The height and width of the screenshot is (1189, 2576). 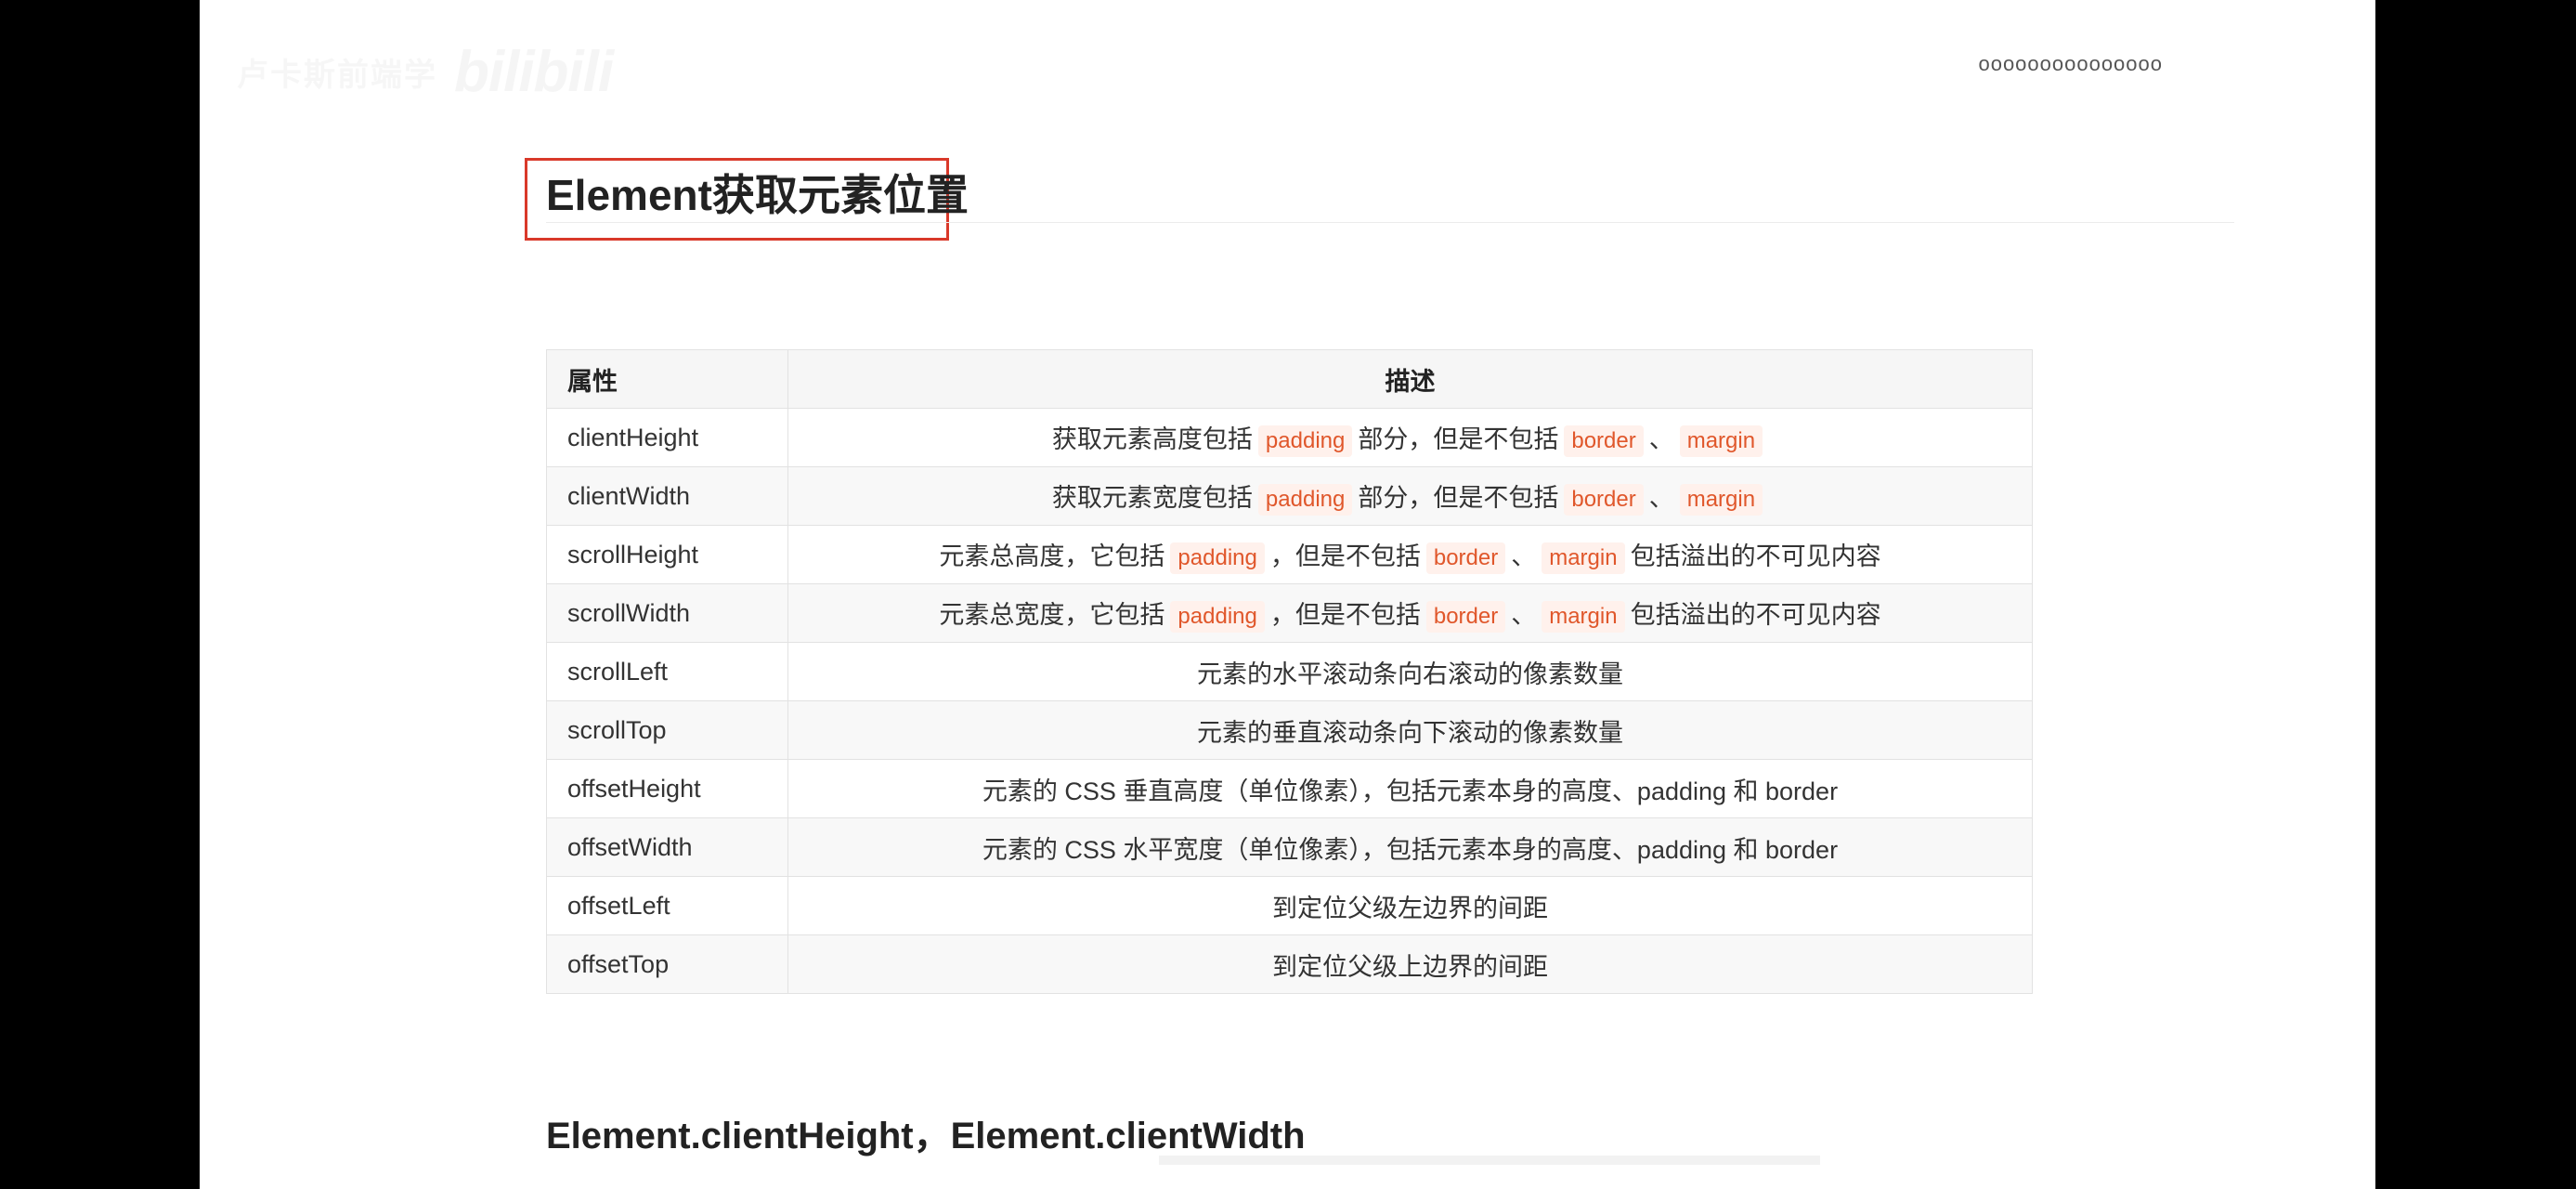 What do you see at coordinates (667, 730) in the screenshot?
I see `property-name: scrollTop` at bounding box center [667, 730].